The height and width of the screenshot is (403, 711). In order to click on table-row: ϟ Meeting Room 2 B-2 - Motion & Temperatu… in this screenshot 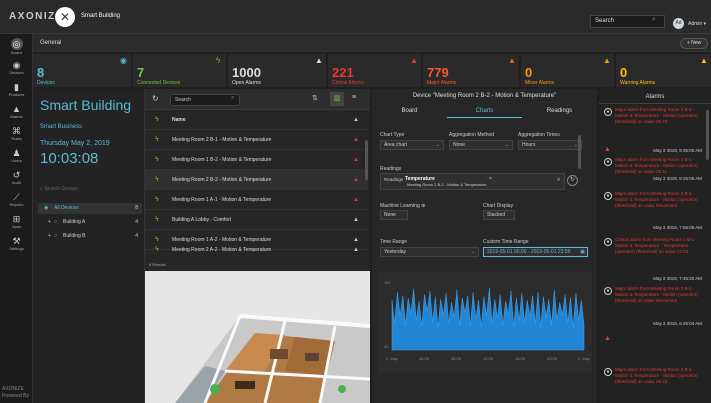, I will do `click(256, 180)`.